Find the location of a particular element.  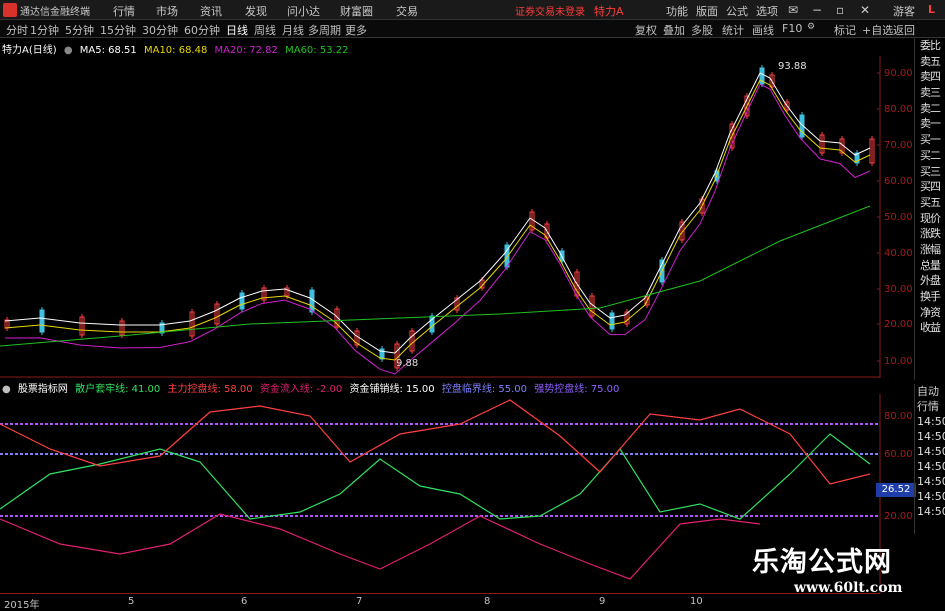

y-tick-label: 50.00 is located at coordinates (898, 217).